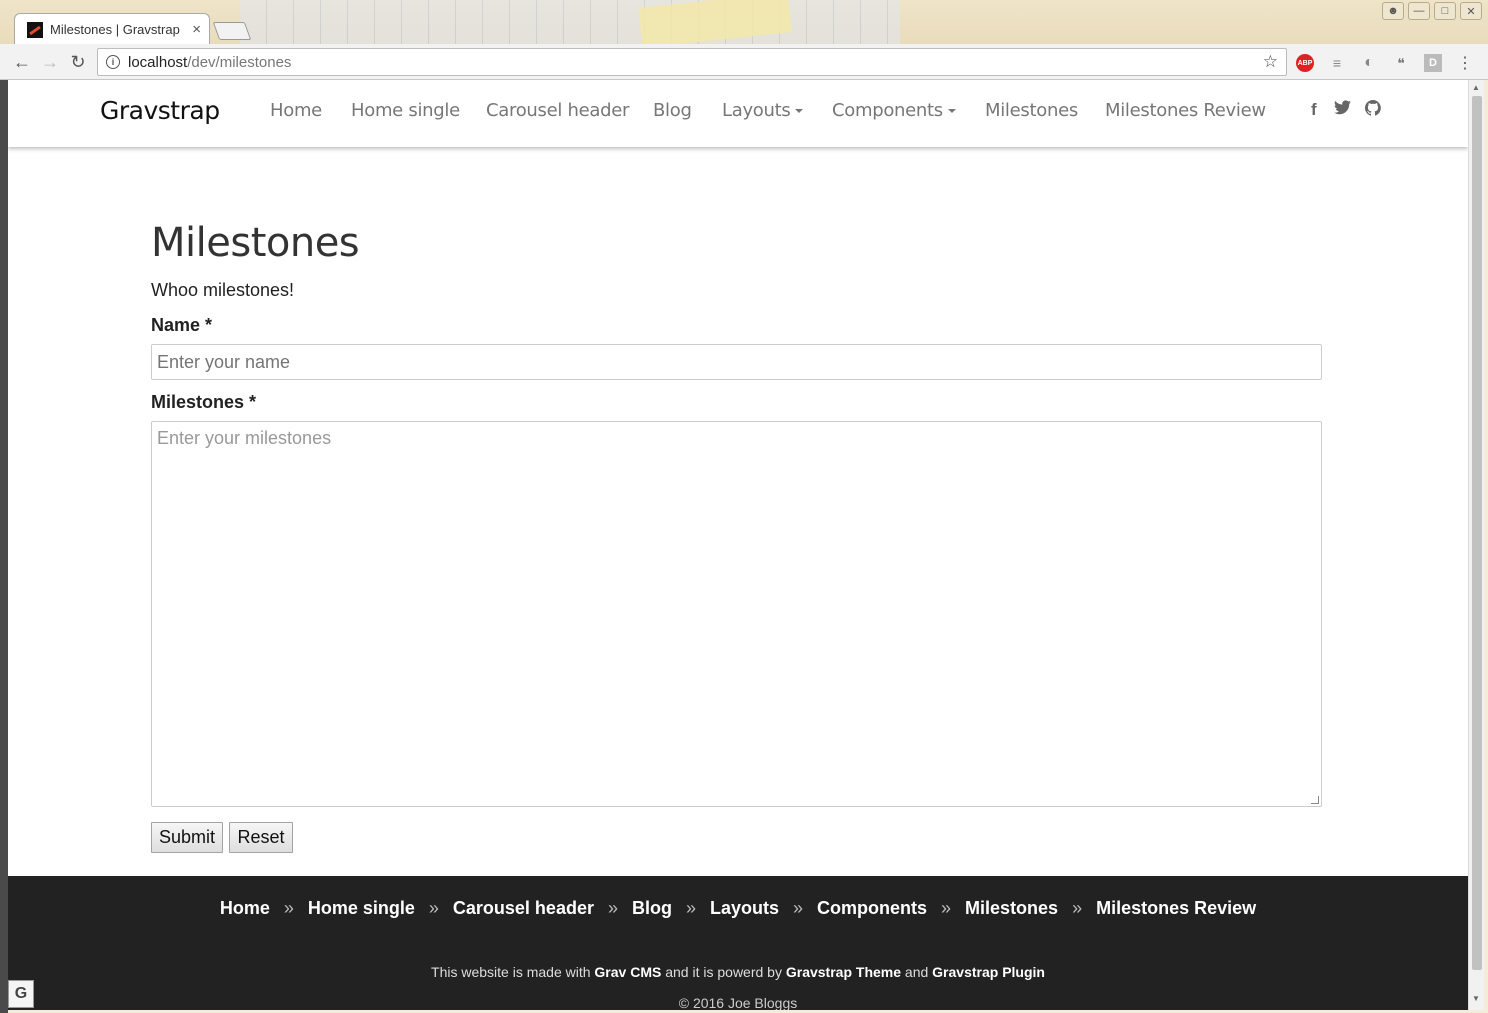 The height and width of the screenshot is (1013, 1488). Describe the element at coordinates (1476, 998) in the screenshot. I see `scroll-down-icon: ▼` at that location.